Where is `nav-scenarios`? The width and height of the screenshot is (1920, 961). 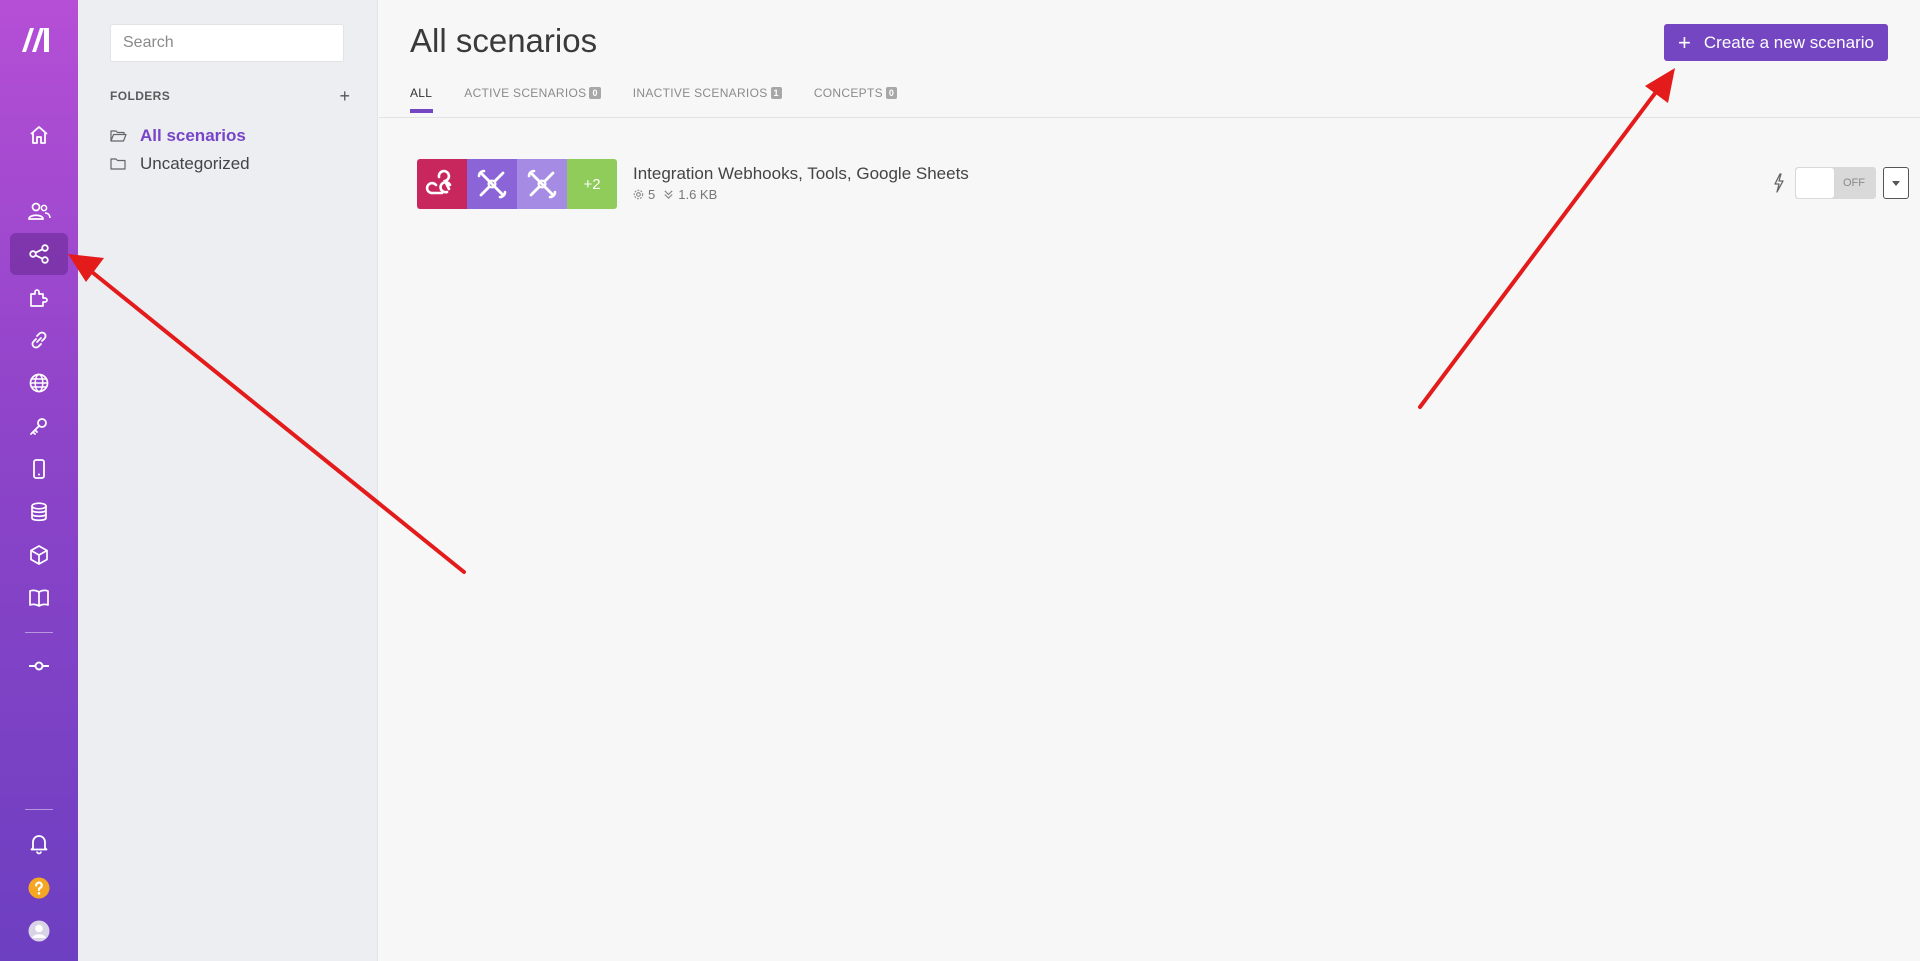
nav-scenarios is located at coordinates (39, 254).